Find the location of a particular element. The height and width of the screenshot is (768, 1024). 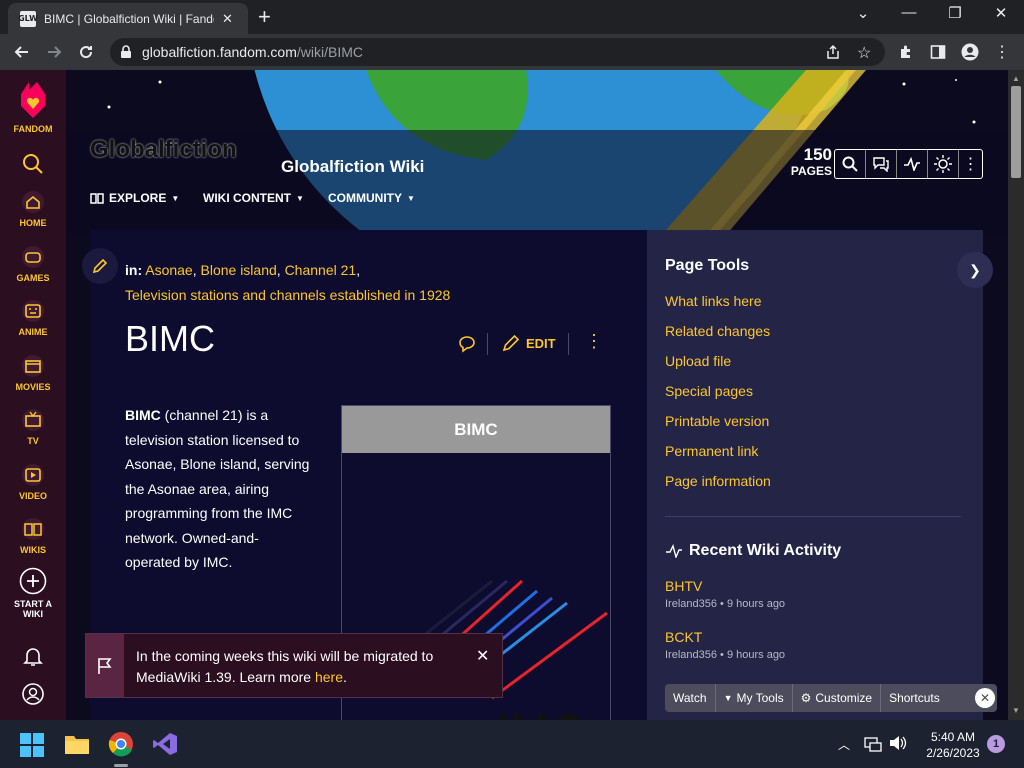

infobox-title: BIMC is located at coordinates (476, 429).